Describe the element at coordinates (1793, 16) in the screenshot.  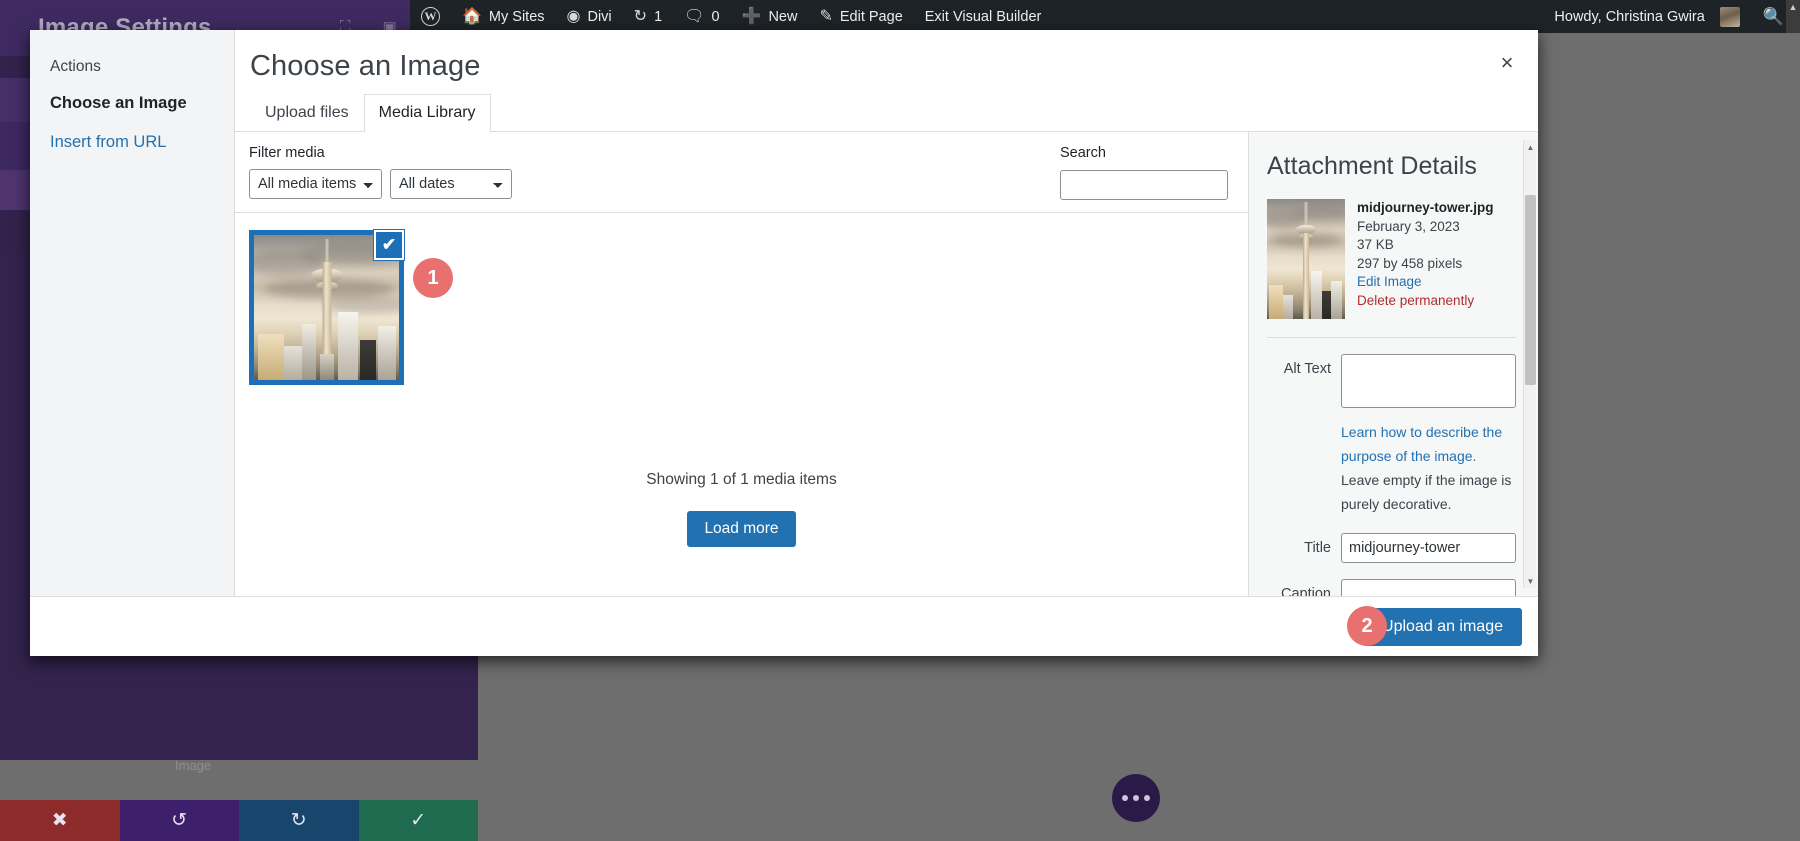
I see `page-scrollbar-up-arrow: ▲` at that location.